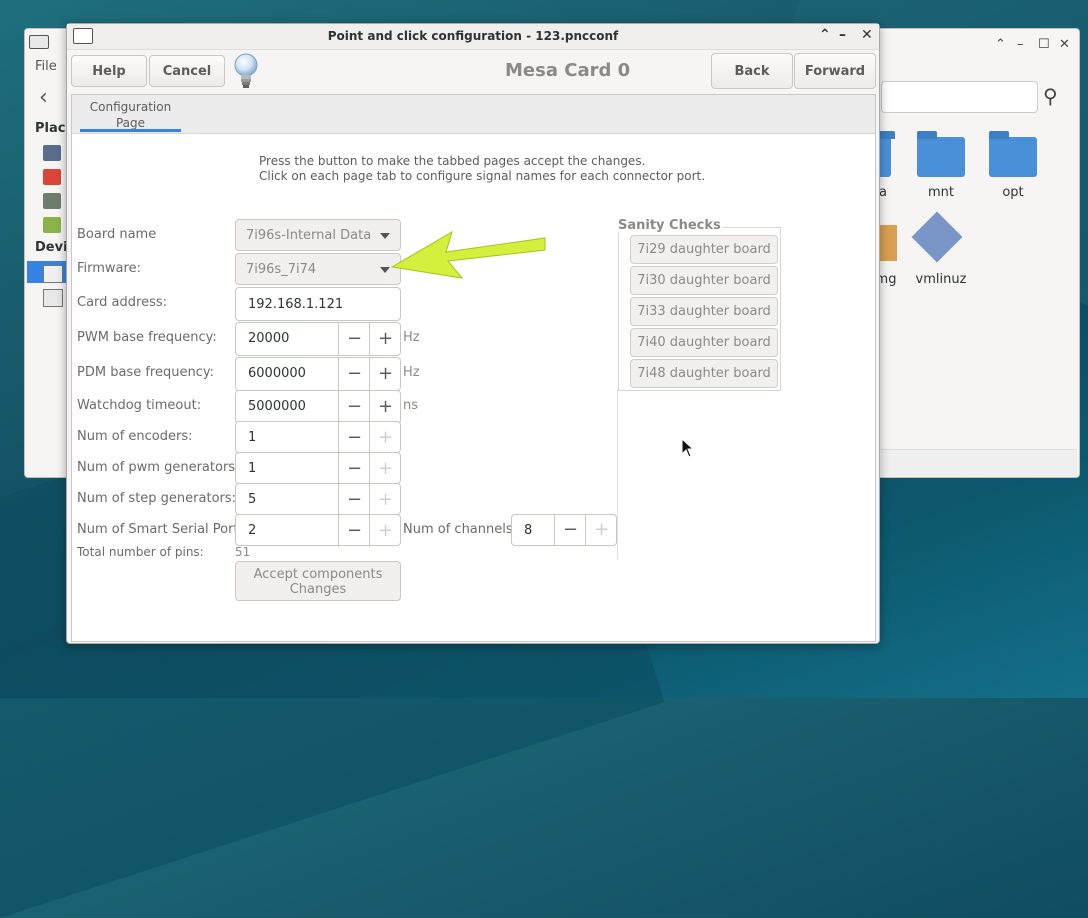  Describe the element at coordinates (52, 177) in the screenshot. I see `home-icon` at that location.